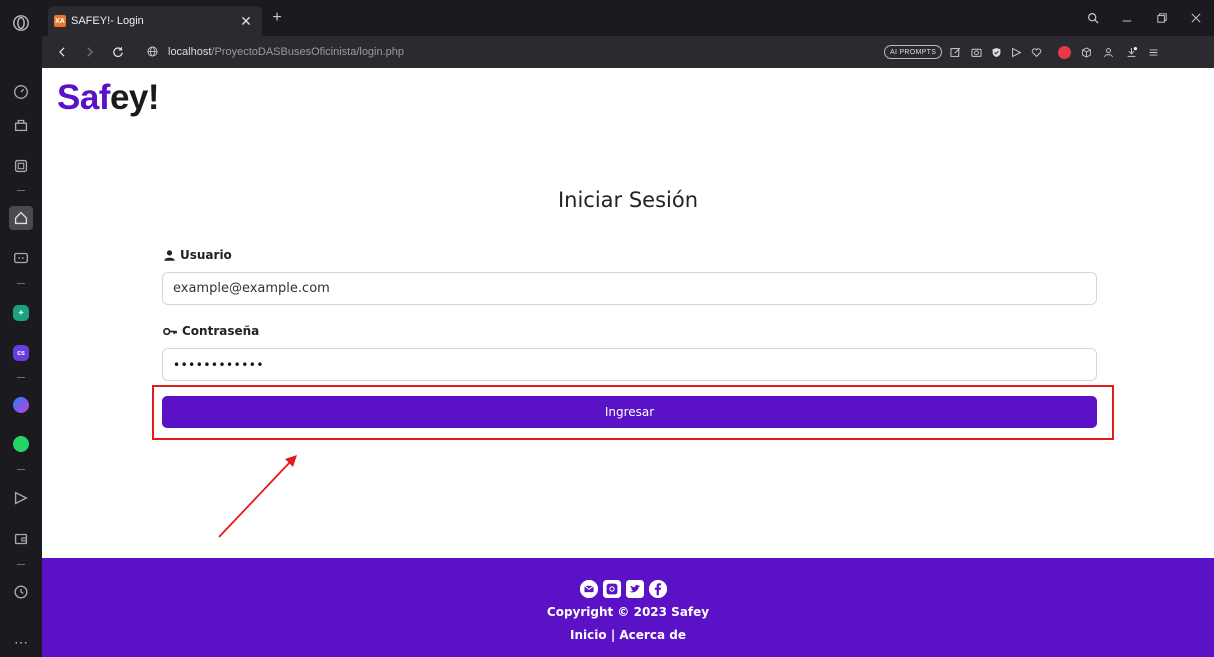  I want to click on instagram-icon, so click(612, 589).